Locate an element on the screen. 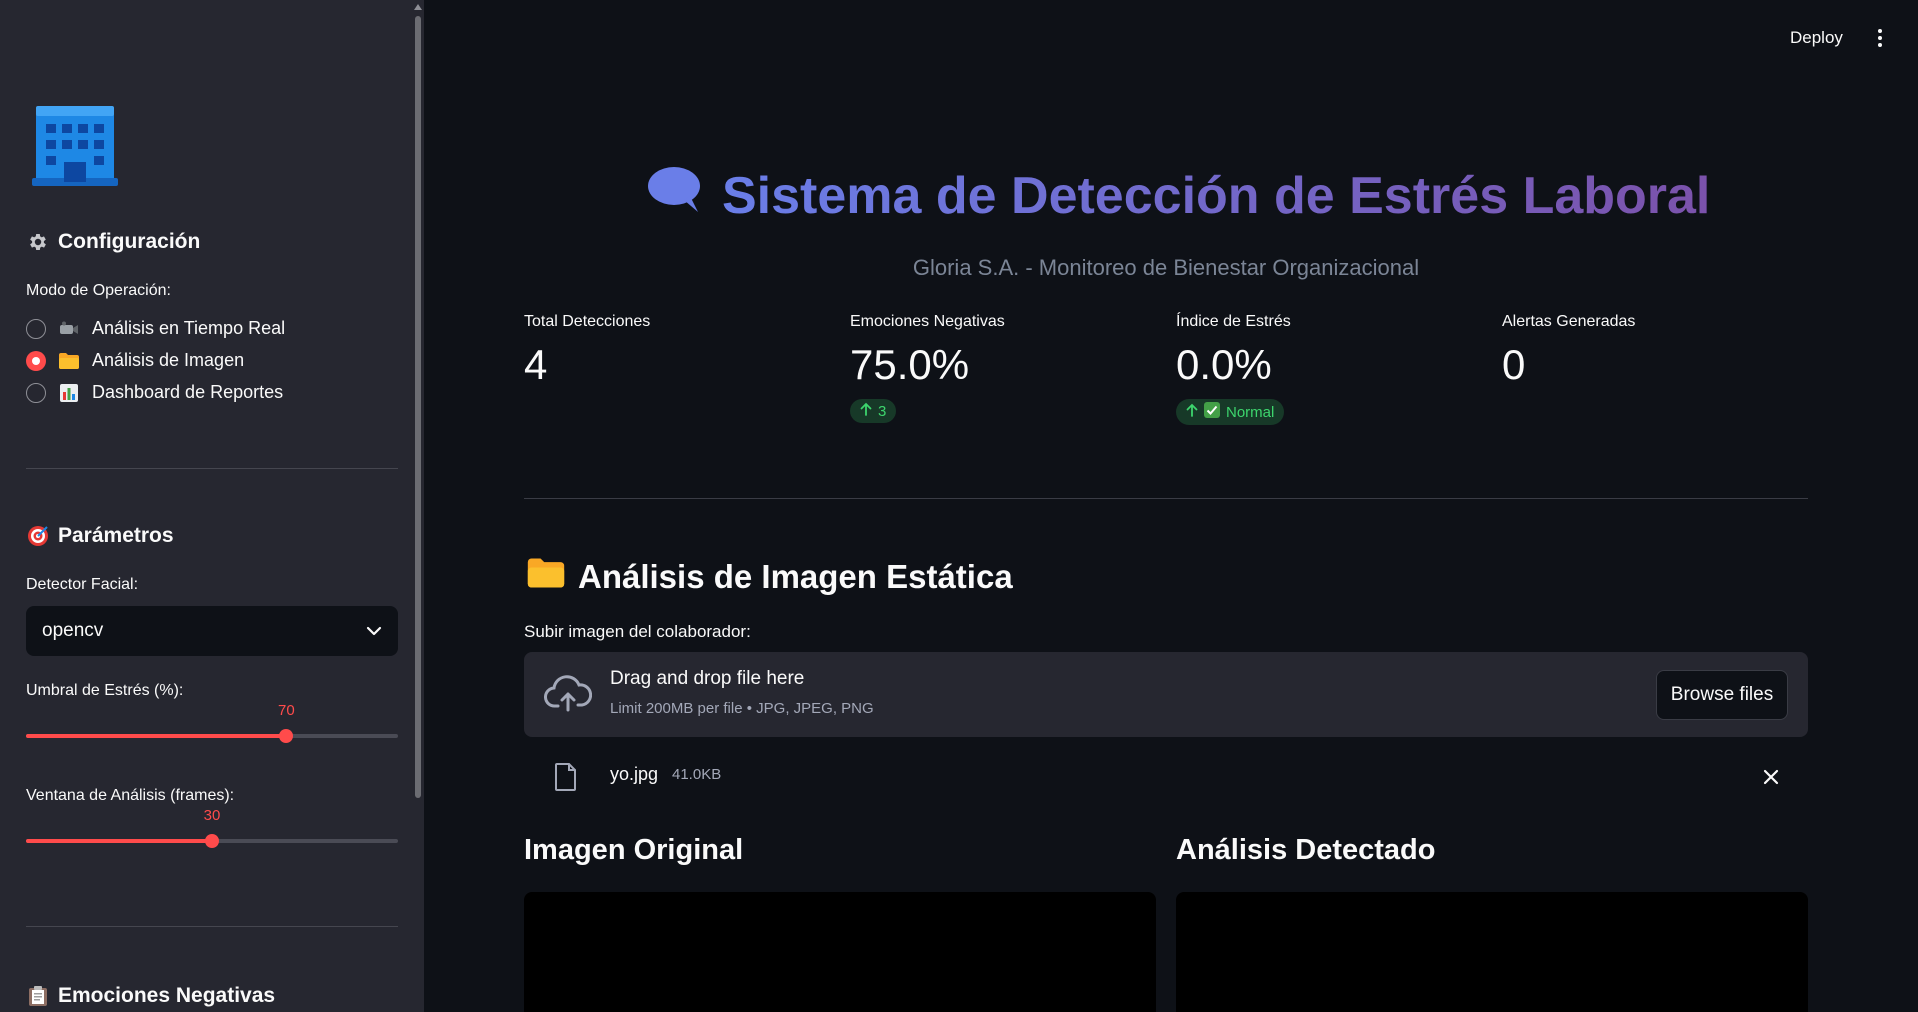 This screenshot has width=1918, height=1012. section-title-text: Análisis de Imagen Estática is located at coordinates (795, 576).